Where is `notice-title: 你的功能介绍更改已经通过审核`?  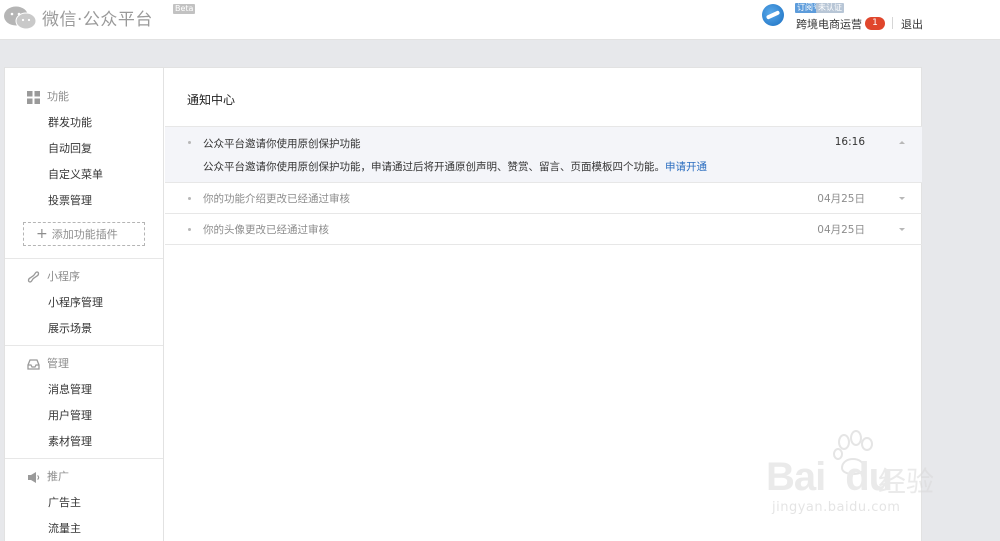
notice-title: 你的功能介绍更改已经通过审核 is located at coordinates (276, 198).